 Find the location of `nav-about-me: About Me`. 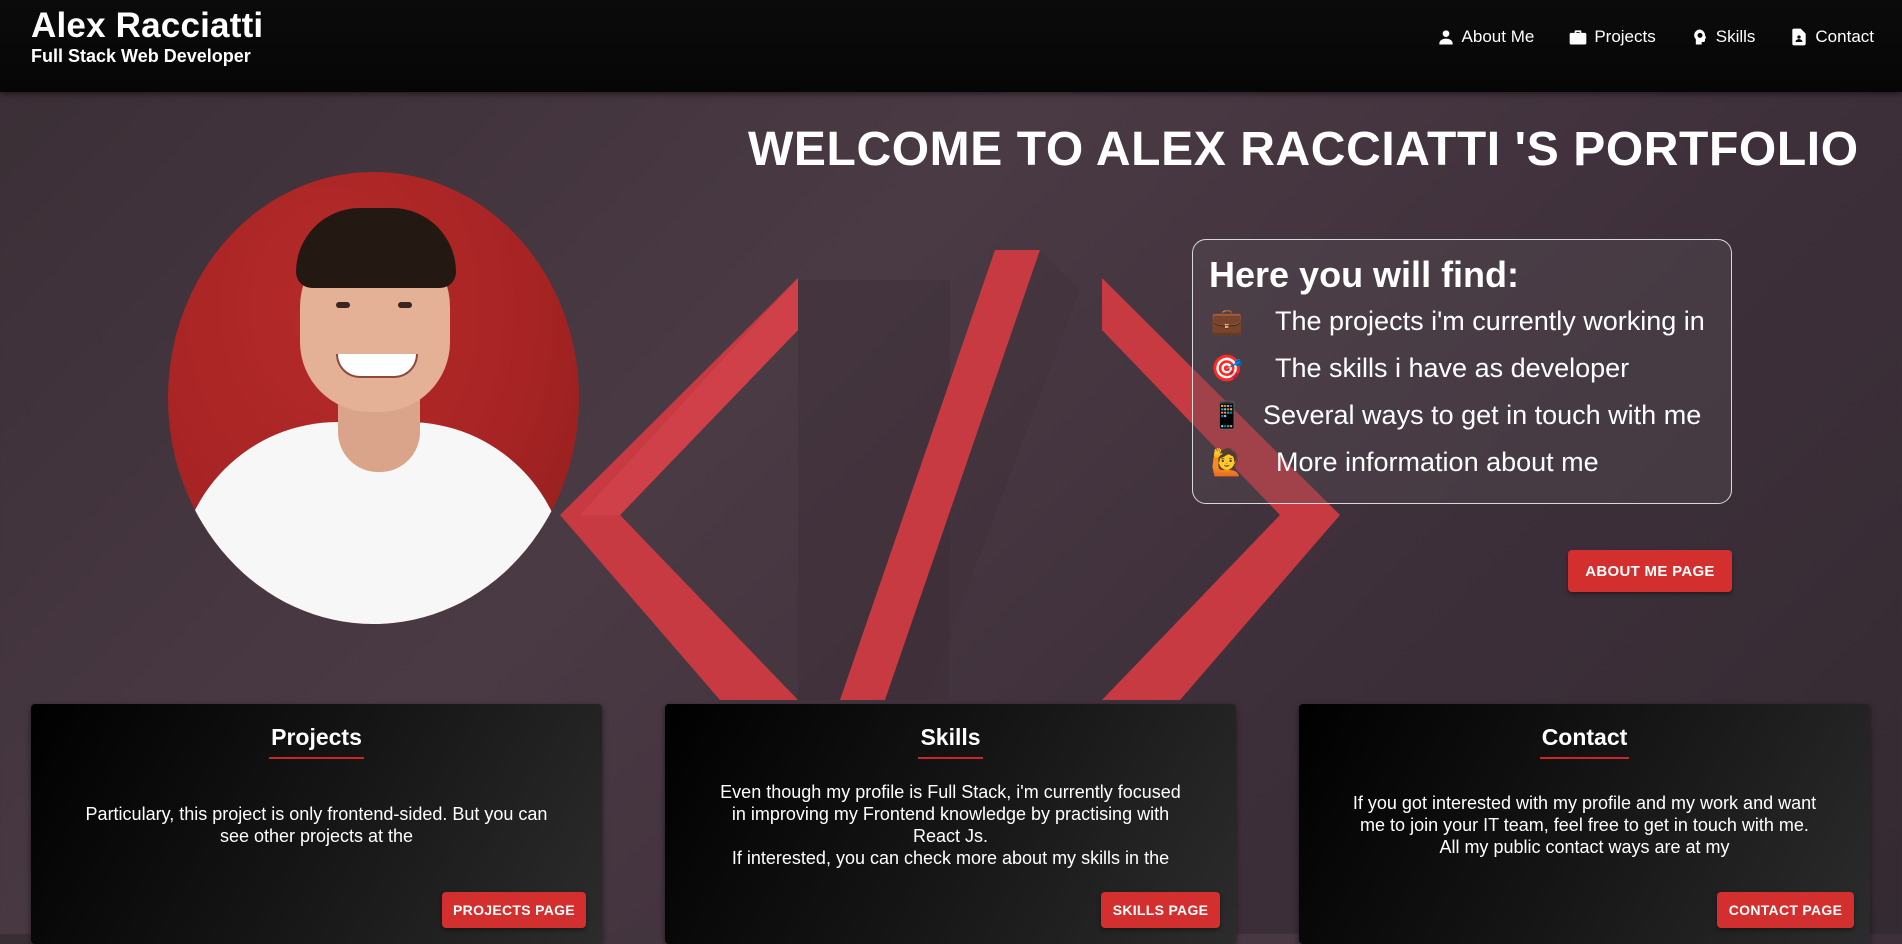

nav-about-me: About Me is located at coordinates (1485, 37).